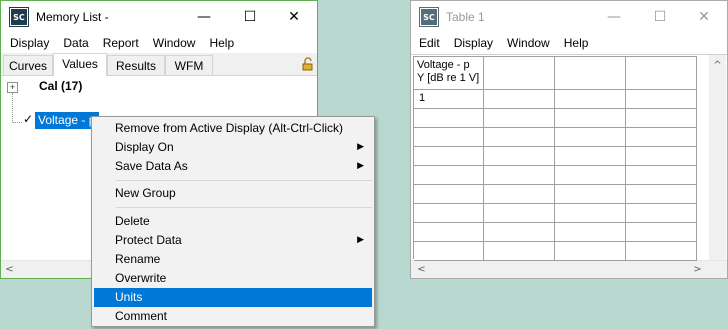 Image resolution: width=728 pixels, height=329 pixels. What do you see at coordinates (159, 17) in the screenshot?
I see `memory-list-titlebar: SC Memory List - — ☐ ✕` at bounding box center [159, 17].